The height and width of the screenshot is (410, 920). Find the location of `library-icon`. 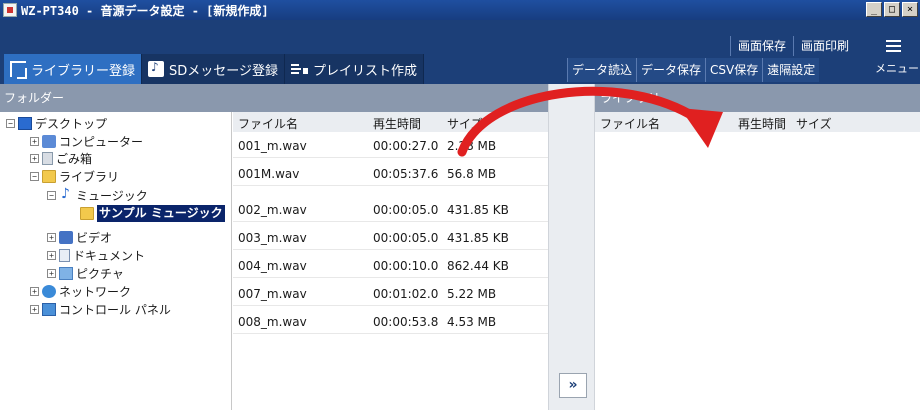

library-icon is located at coordinates (18, 70).